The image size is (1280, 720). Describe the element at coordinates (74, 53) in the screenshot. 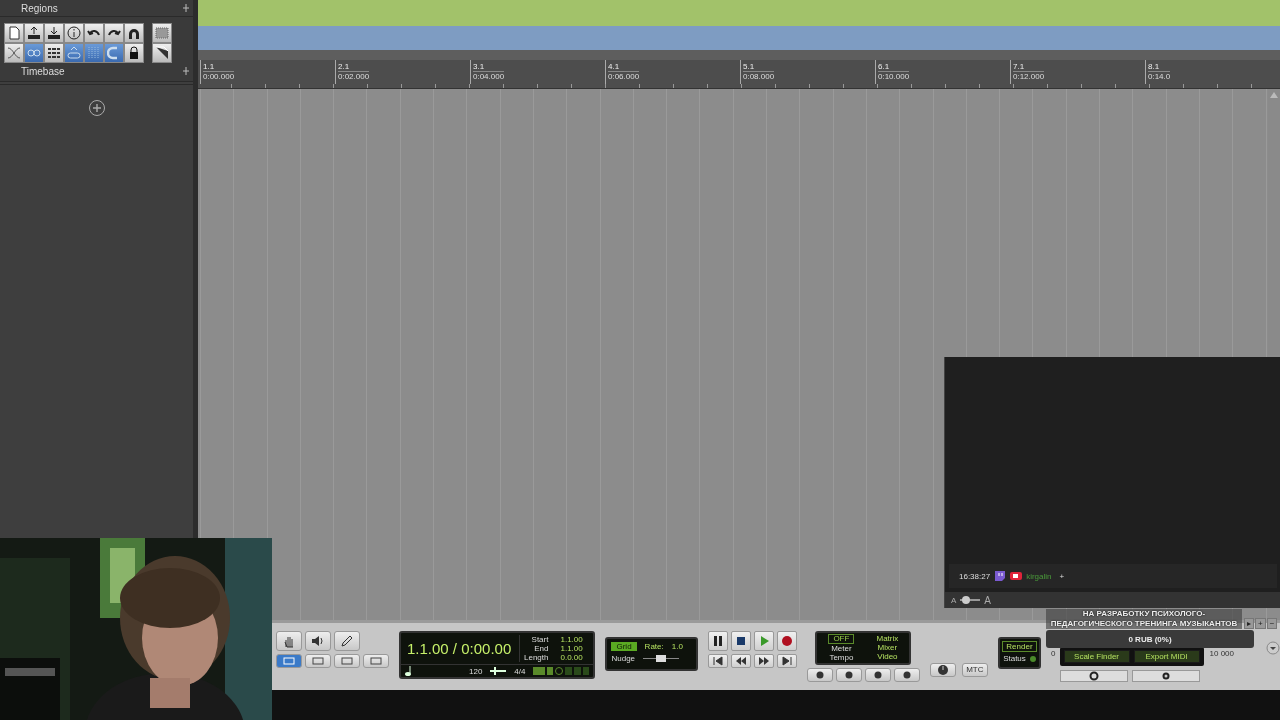

I see `link-icon` at that location.